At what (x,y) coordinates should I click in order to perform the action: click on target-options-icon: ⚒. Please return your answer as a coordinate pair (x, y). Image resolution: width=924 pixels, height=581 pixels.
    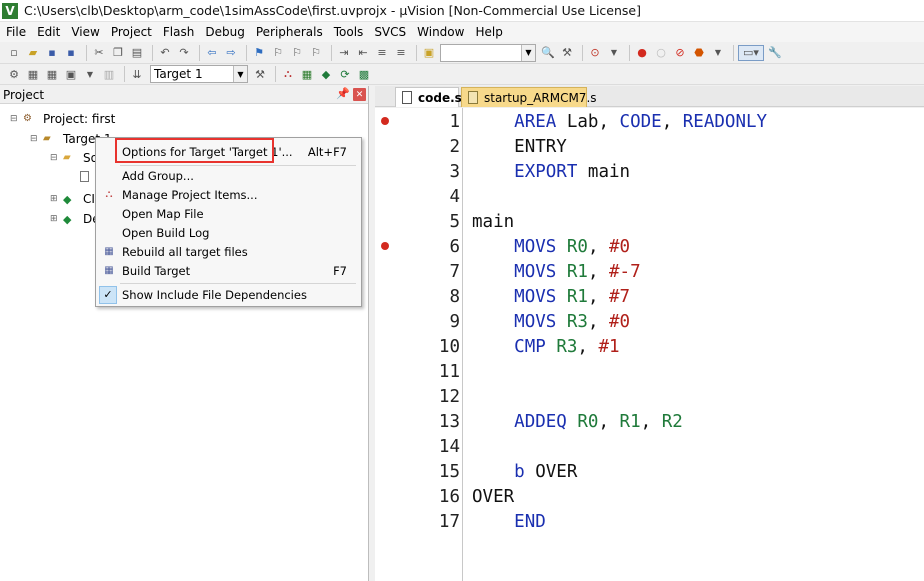
    Looking at the image, I should click on (260, 74).